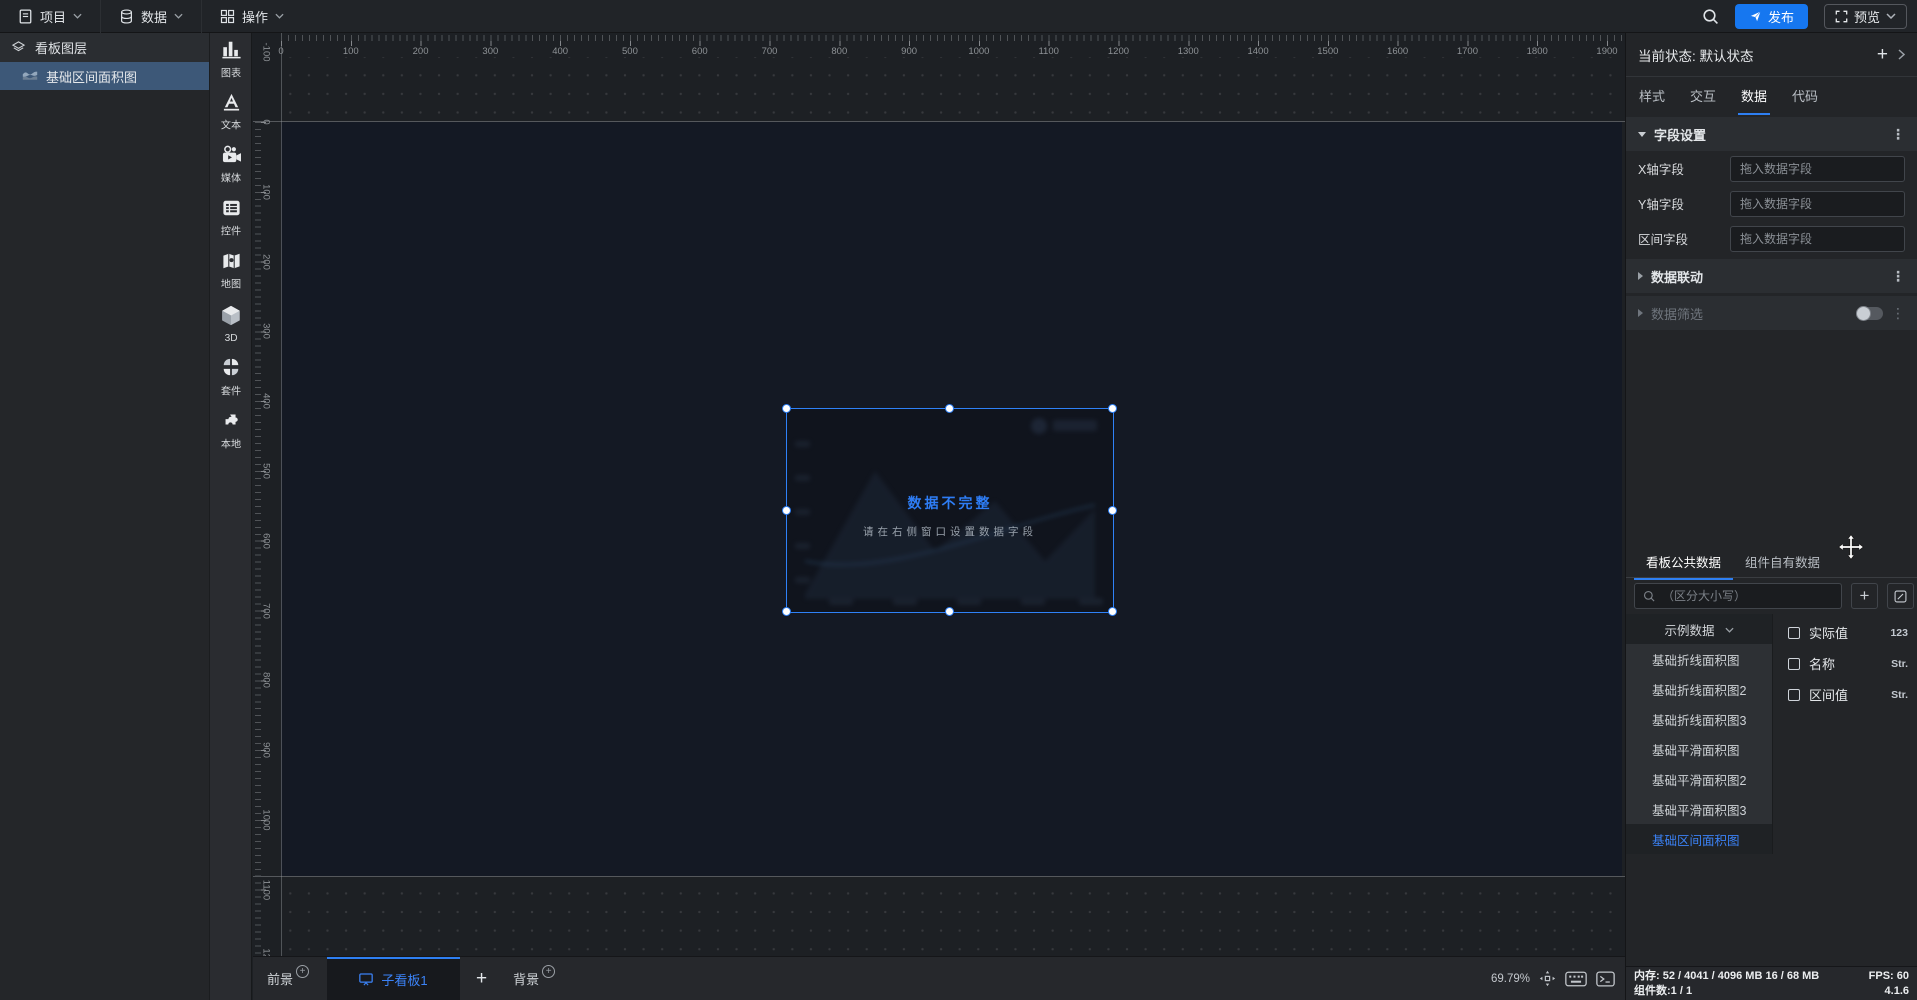 The image size is (1917, 1000). What do you see at coordinates (1898, 134) in the screenshot?
I see `field-settings-menu-icon: ⋮` at bounding box center [1898, 134].